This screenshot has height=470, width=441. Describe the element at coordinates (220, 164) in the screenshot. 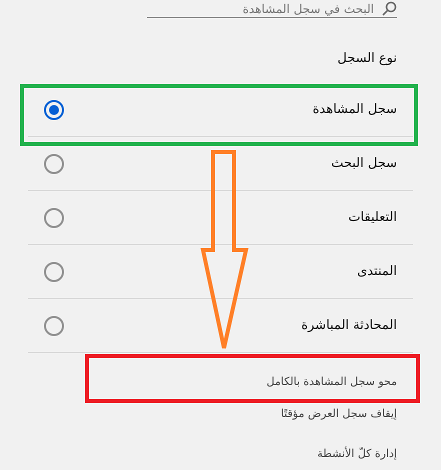

I see `log-type-option: سجل البحث` at that location.